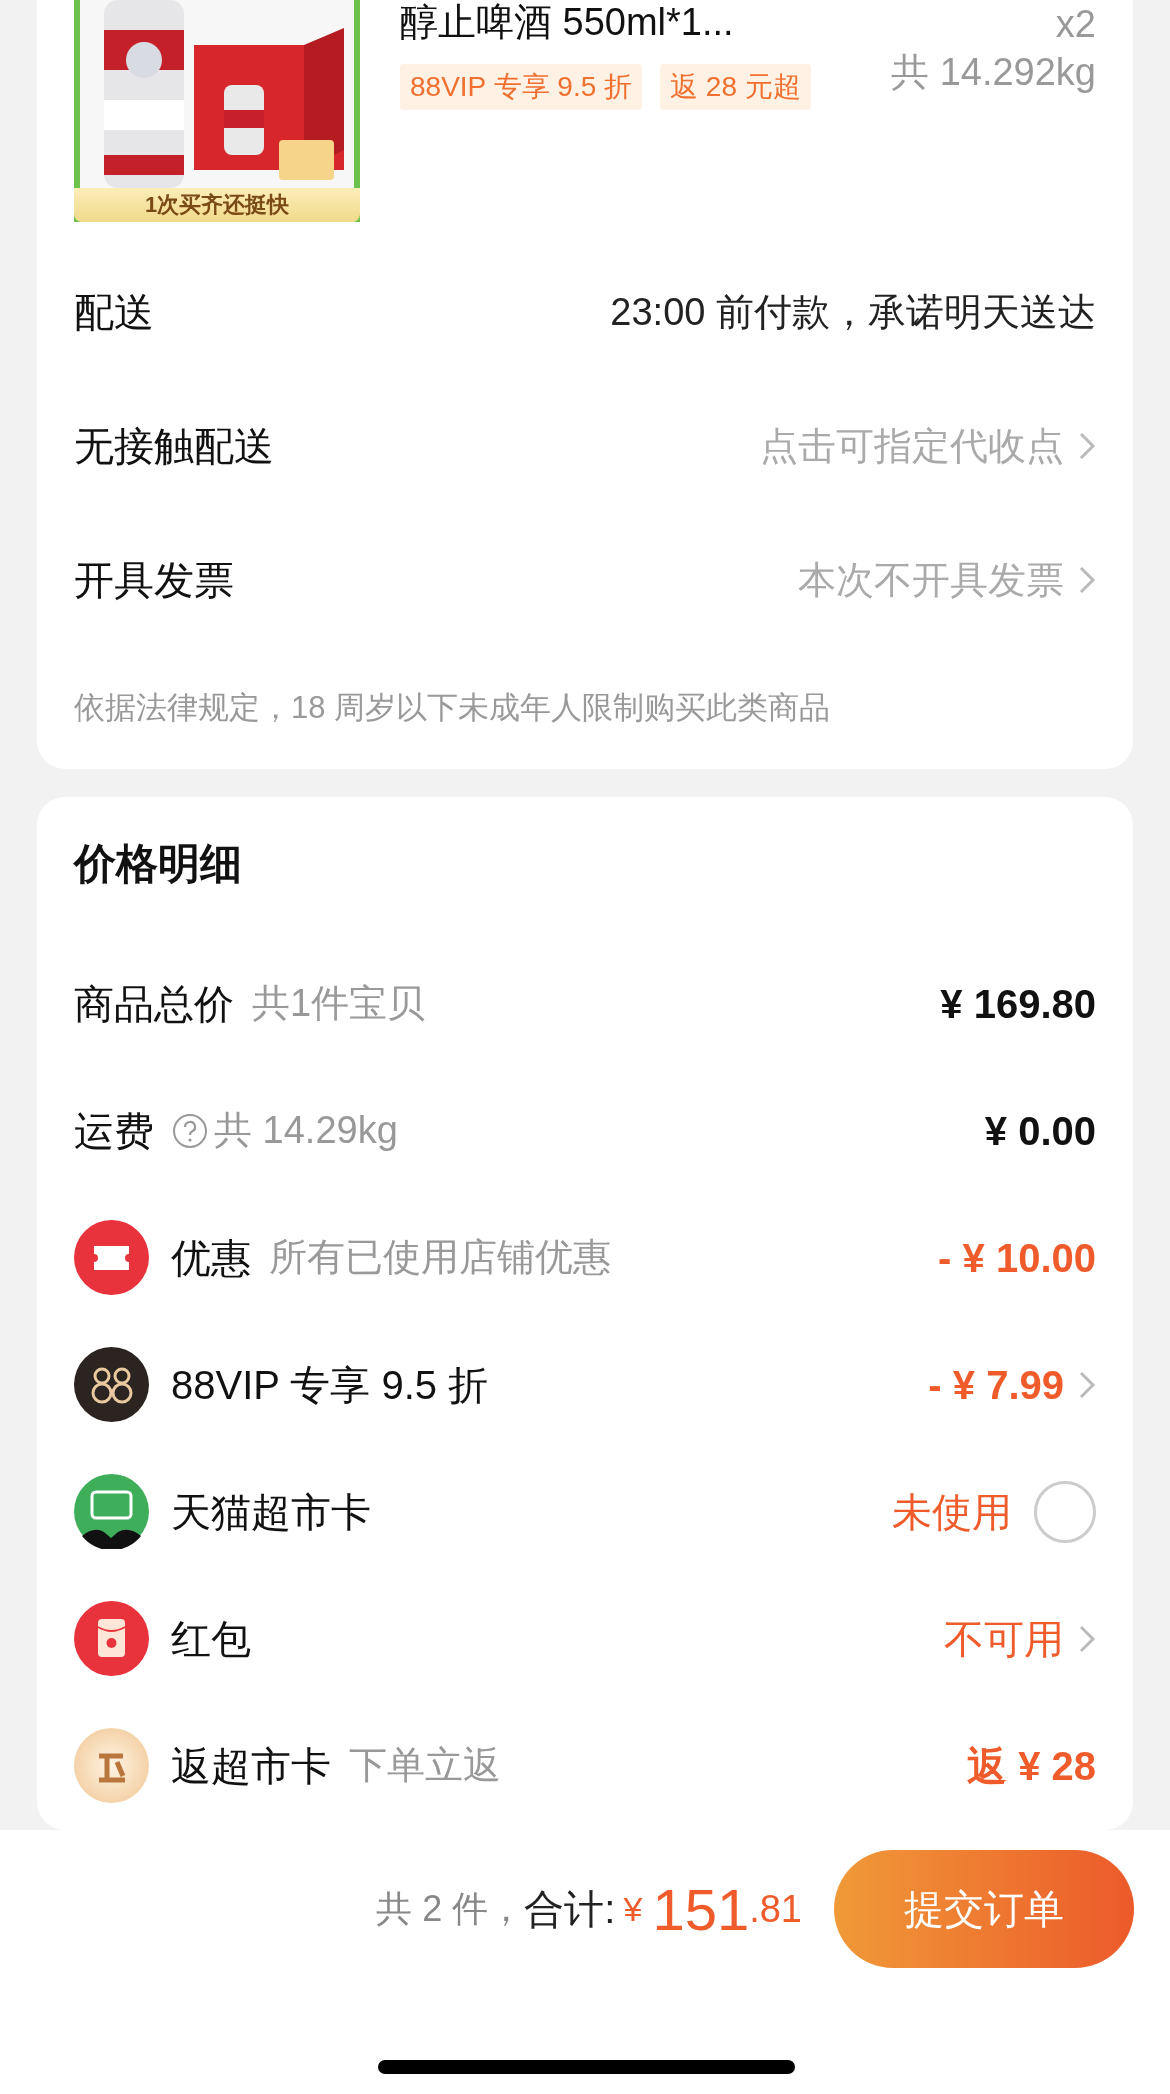 The height and width of the screenshot is (2094, 1170). What do you see at coordinates (931, 580) in the screenshot?
I see `row-value: 本次不开具发票` at bounding box center [931, 580].